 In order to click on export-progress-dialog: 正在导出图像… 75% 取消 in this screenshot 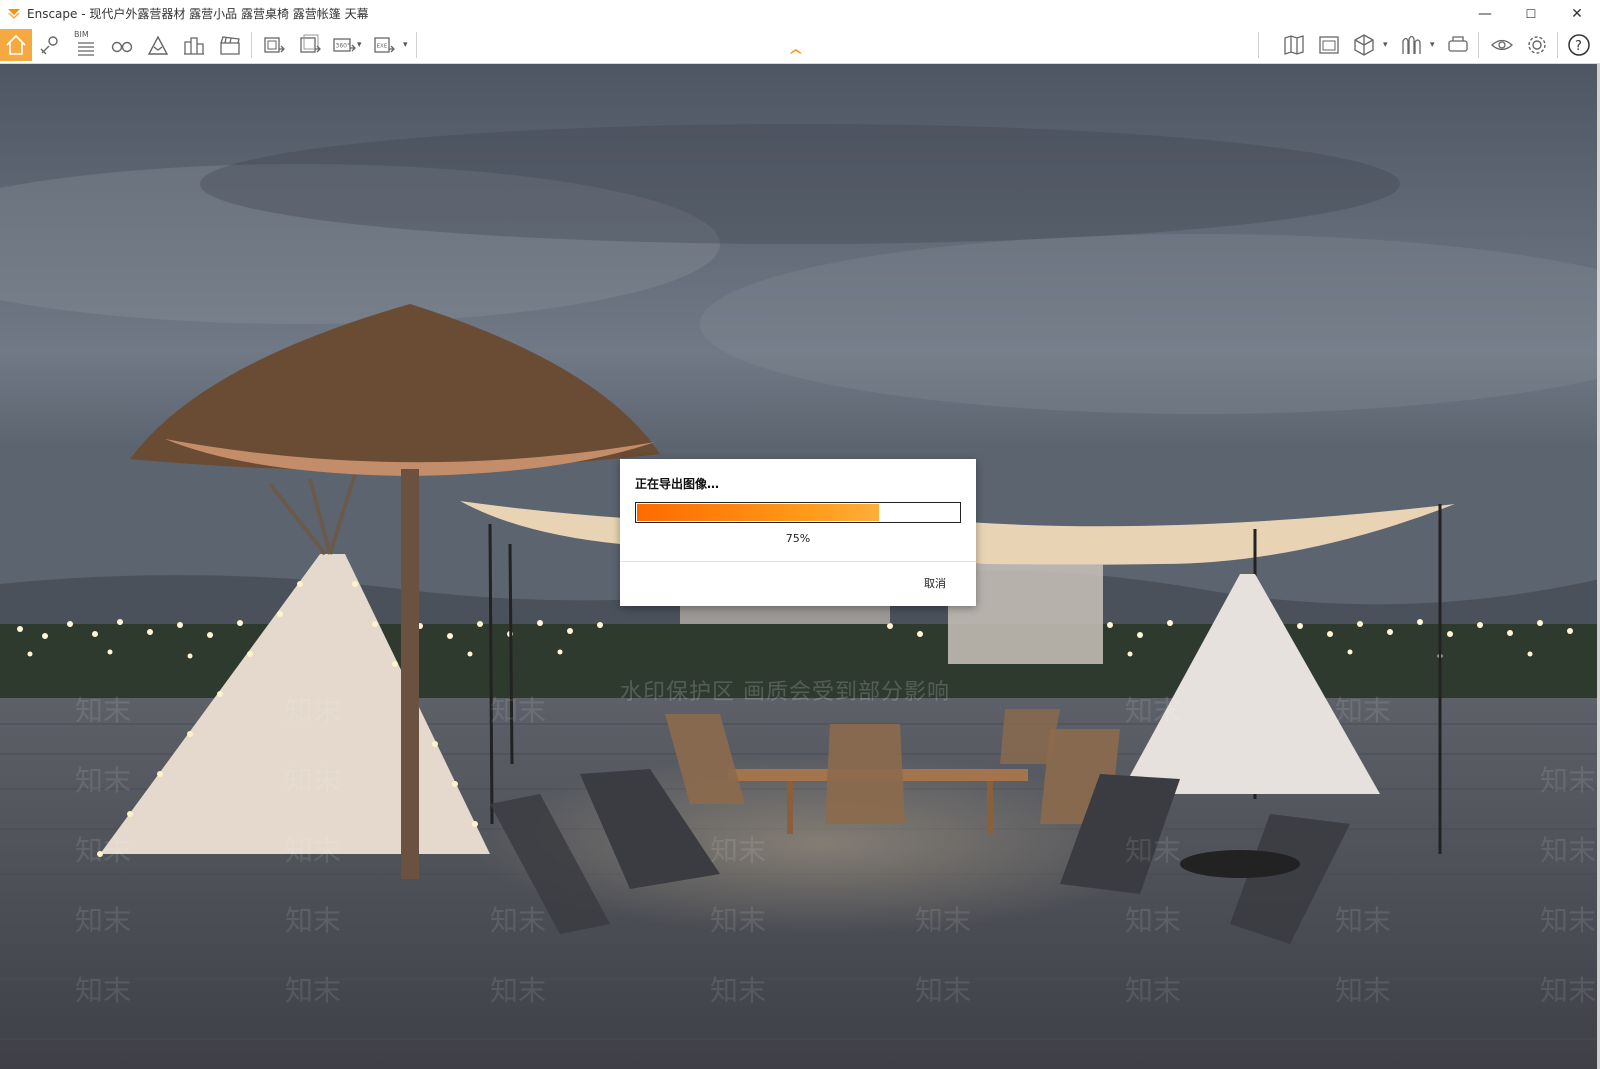, I will do `click(798, 532)`.